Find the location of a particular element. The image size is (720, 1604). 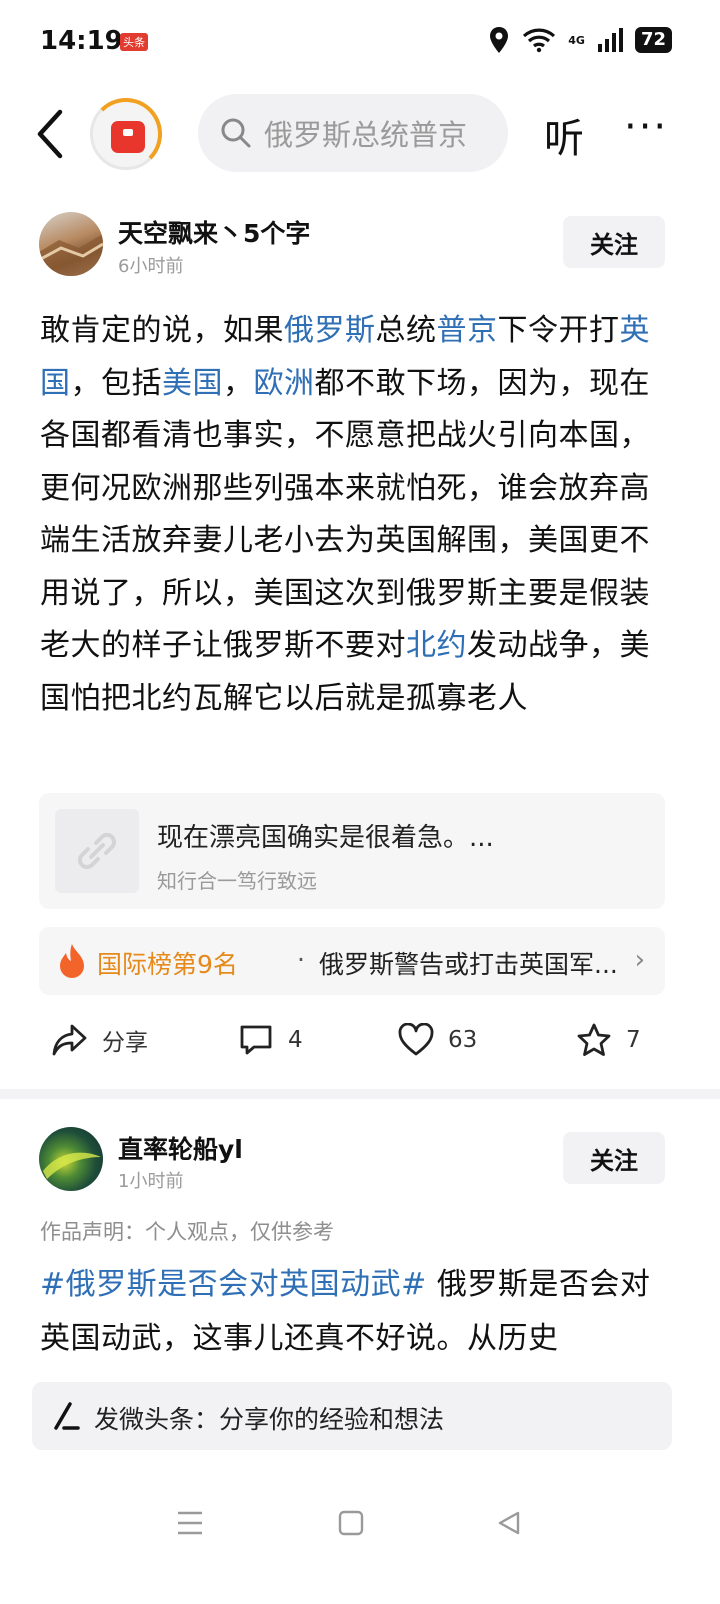

search-bar: 俄罗斯总统普京 is located at coordinates (353, 133).